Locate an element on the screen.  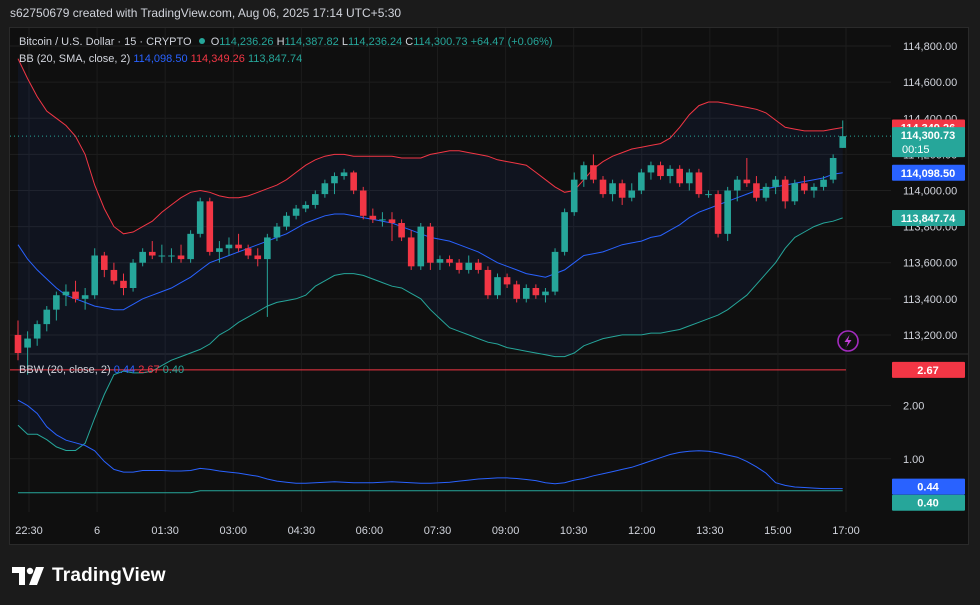
bbw-value-badge-text: 0.44 is located at coordinates (928, 488).